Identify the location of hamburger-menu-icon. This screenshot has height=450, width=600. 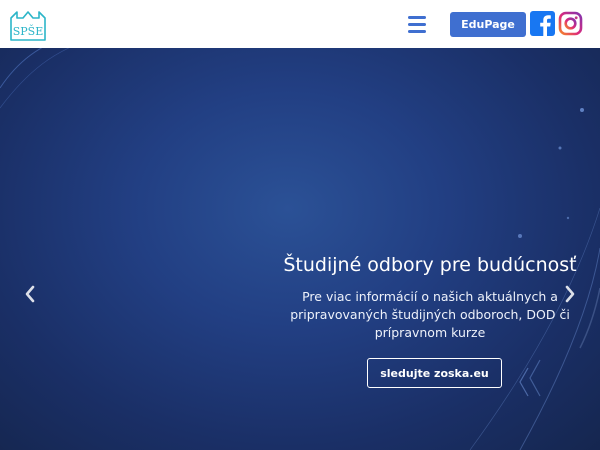
(417, 24).